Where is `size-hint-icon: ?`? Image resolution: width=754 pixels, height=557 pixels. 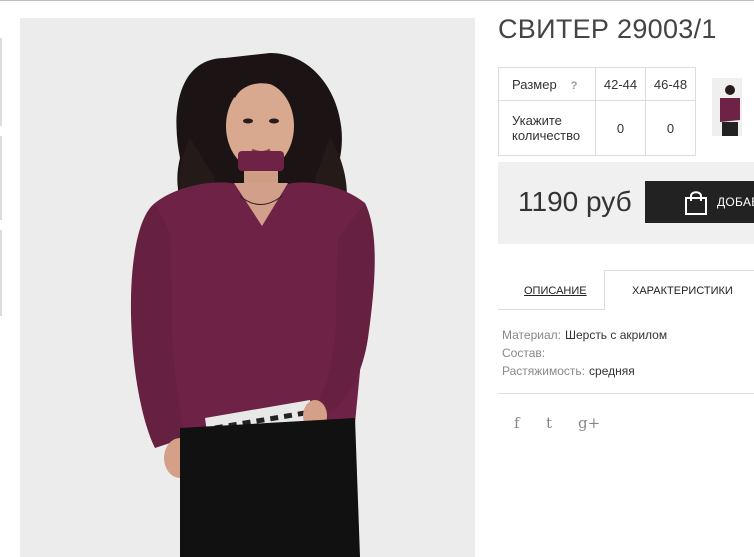
size-hint-icon: ? is located at coordinates (574, 86).